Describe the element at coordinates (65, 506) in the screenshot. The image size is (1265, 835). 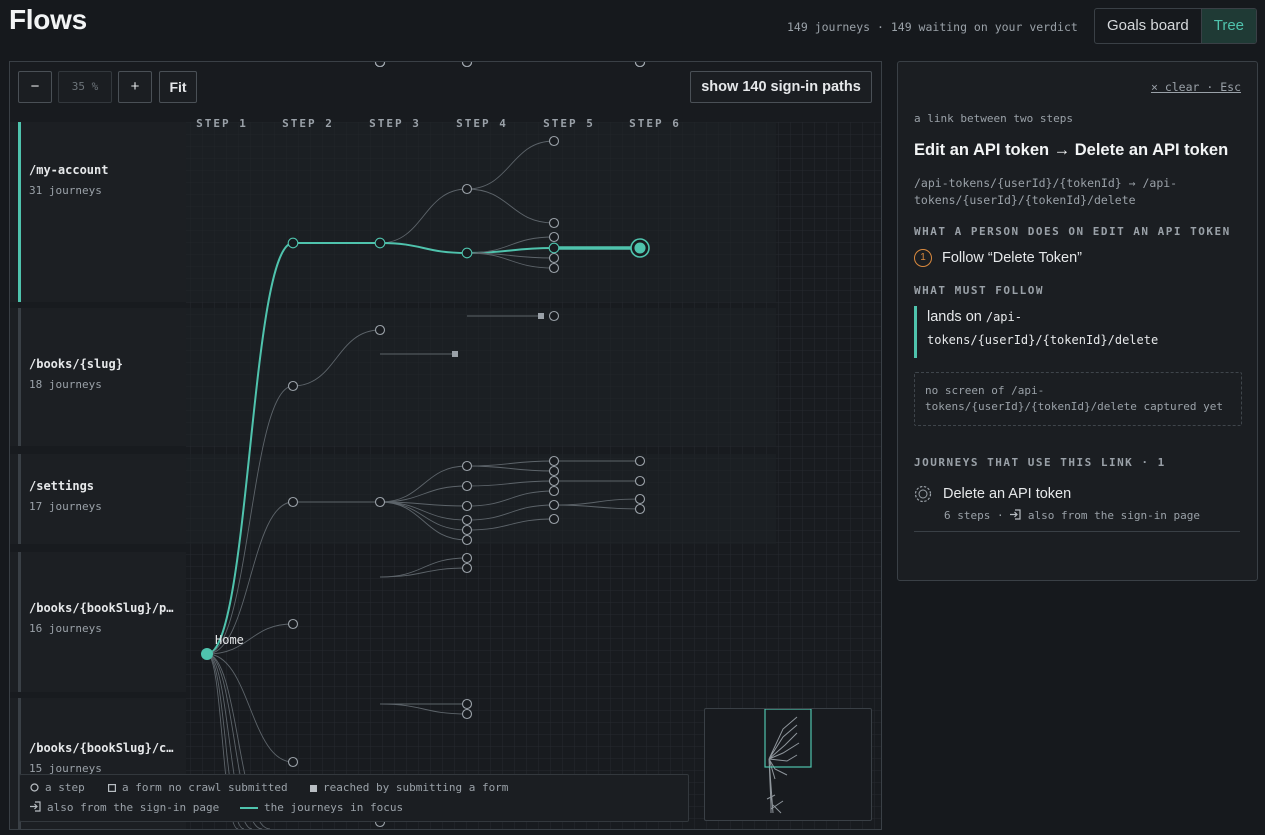
I see `group-count-label: 17 journeys` at that location.